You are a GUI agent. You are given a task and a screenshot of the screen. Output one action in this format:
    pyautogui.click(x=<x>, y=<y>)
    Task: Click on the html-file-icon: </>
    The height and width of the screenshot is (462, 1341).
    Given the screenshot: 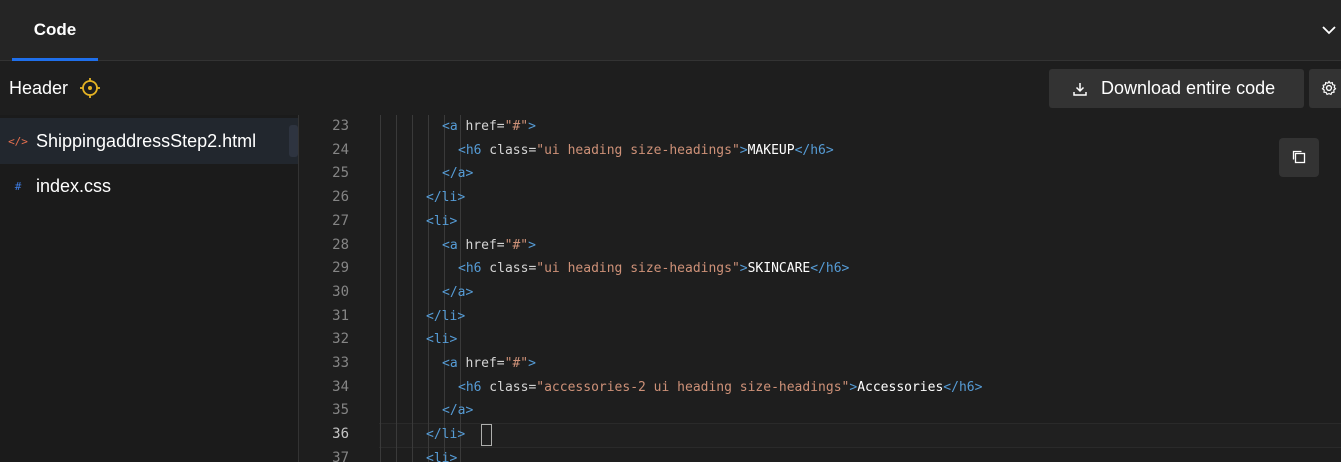 What is the action you would take?
    pyautogui.click(x=18, y=141)
    